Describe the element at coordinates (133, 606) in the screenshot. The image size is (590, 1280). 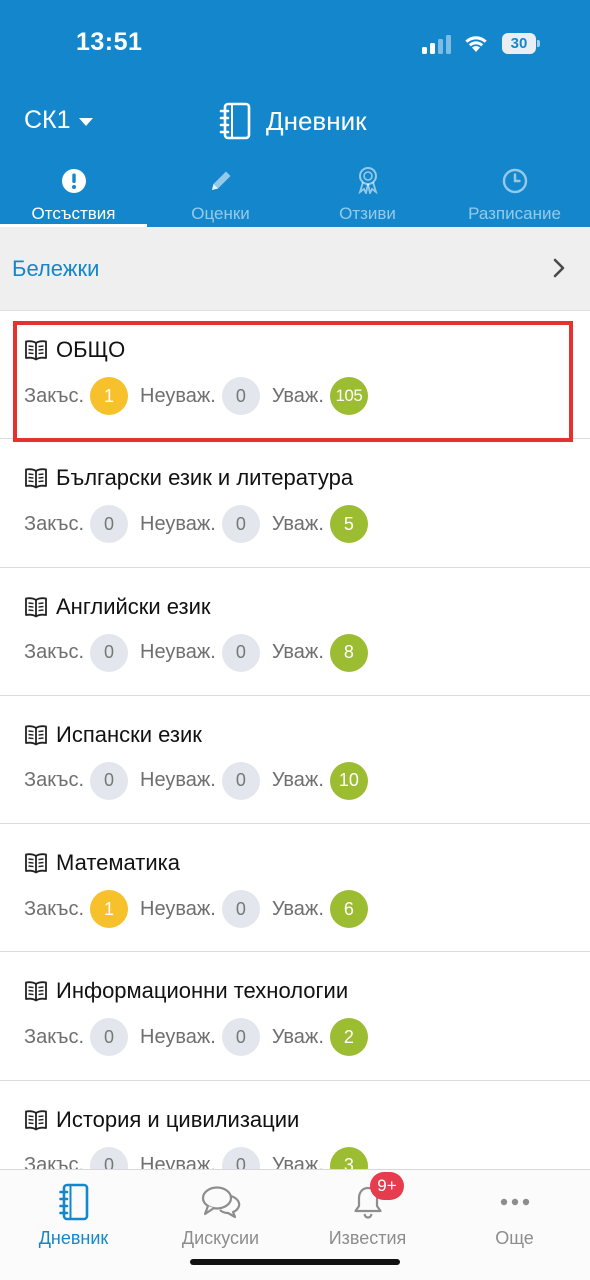
I see `subject-name: Английски език` at that location.